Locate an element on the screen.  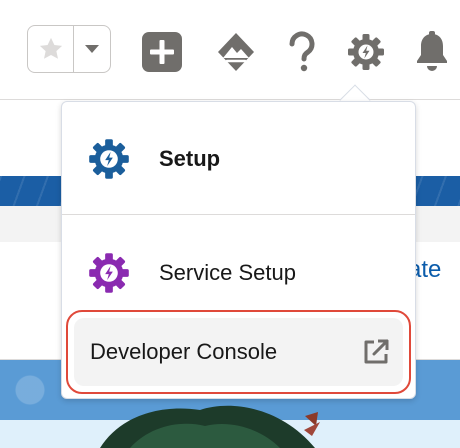
trailhead-button is located at coordinates (236, 52).